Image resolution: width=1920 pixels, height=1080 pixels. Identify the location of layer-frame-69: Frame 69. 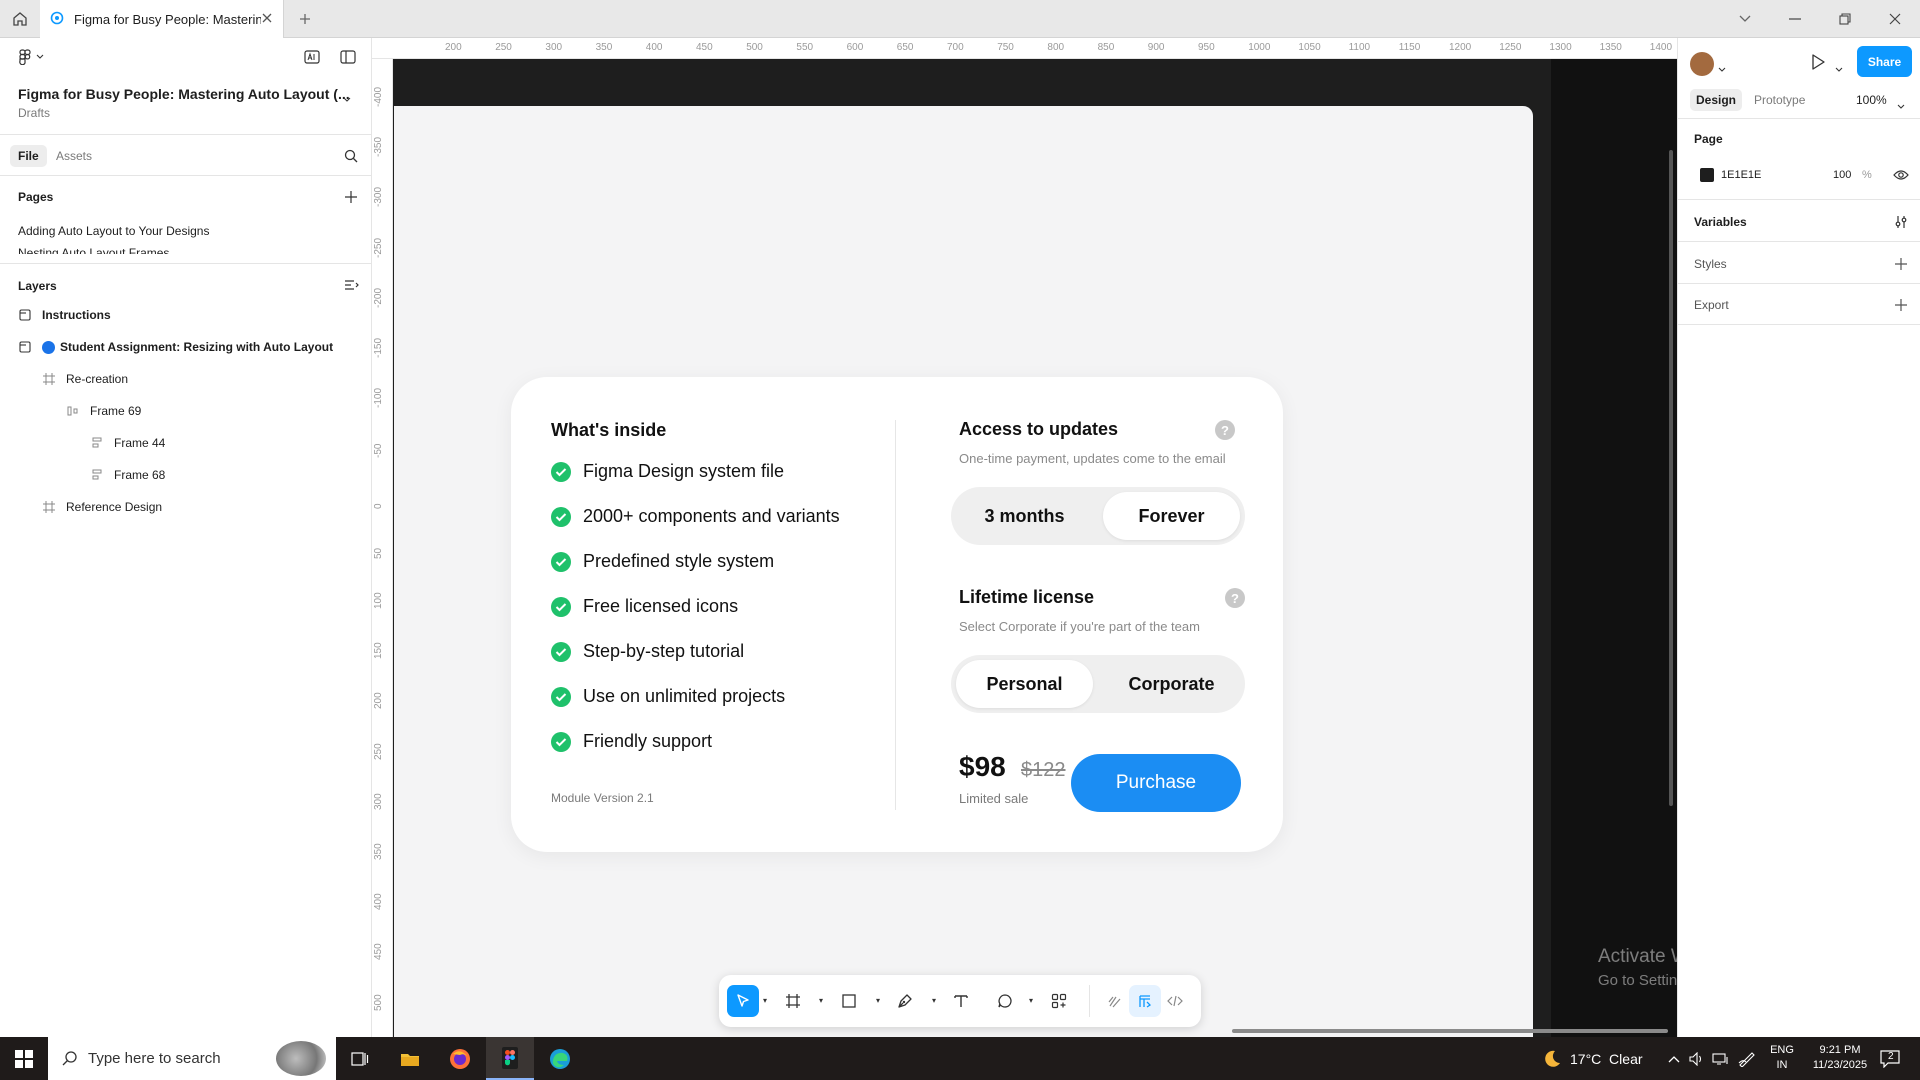
(103, 411).